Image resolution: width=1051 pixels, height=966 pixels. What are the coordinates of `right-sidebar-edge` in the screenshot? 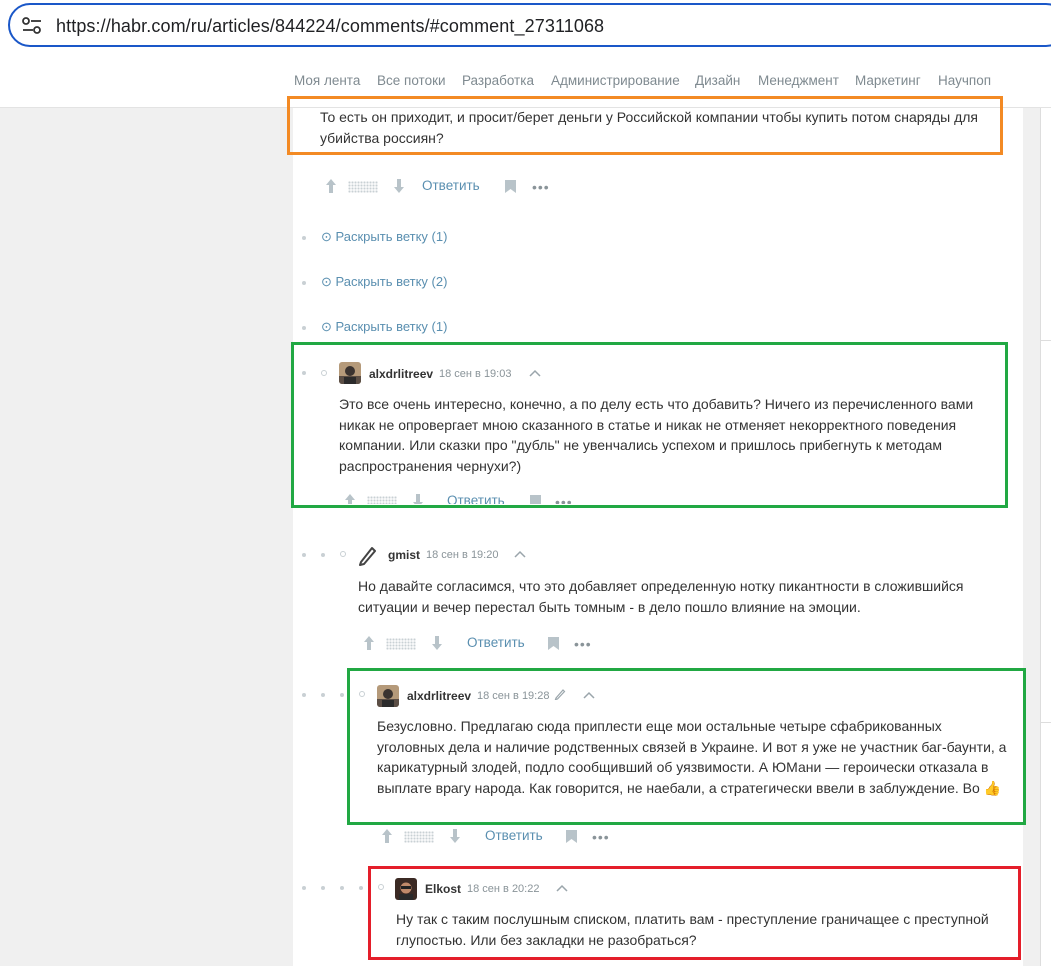 It's located at (1045, 537).